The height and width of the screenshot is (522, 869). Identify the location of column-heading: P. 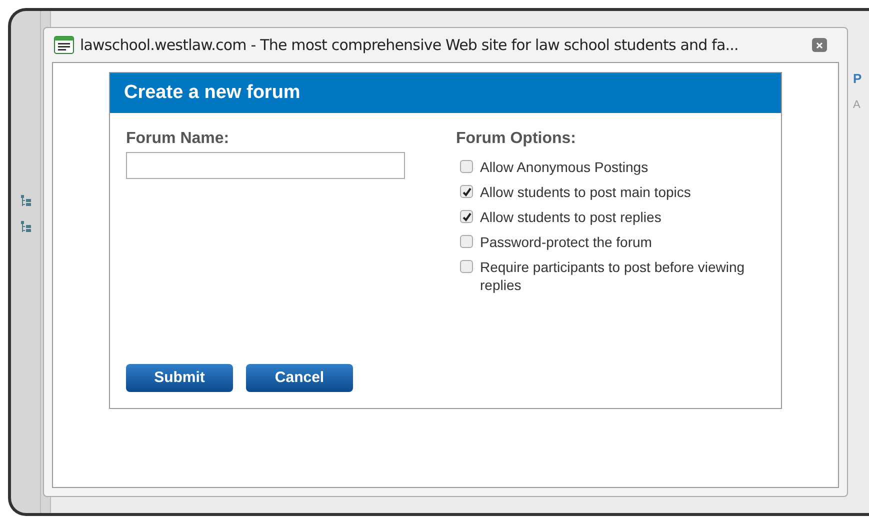
(858, 79).